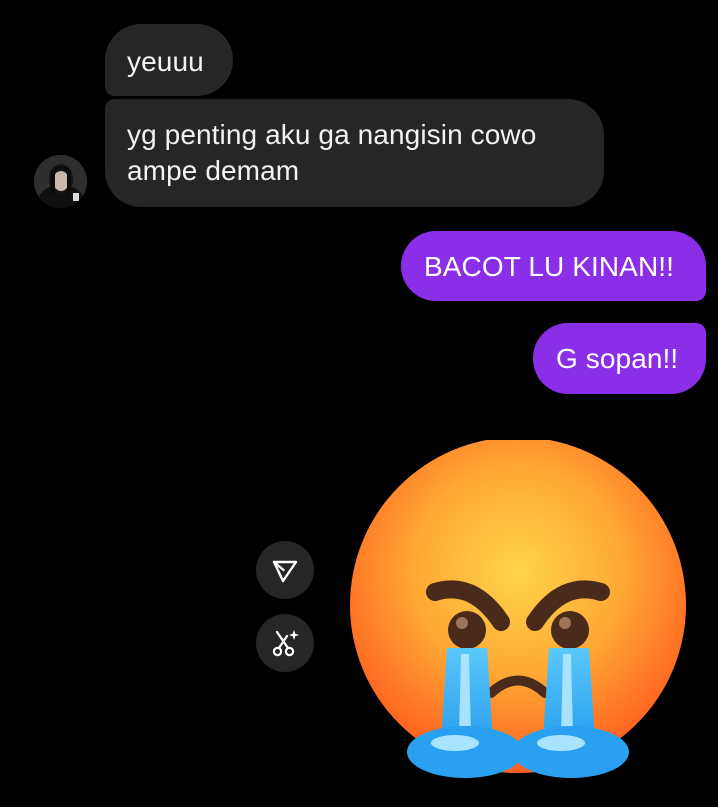 Image resolution: width=718 pixels, height=807 pixels. I want to click on share-button, so click(285, 570).